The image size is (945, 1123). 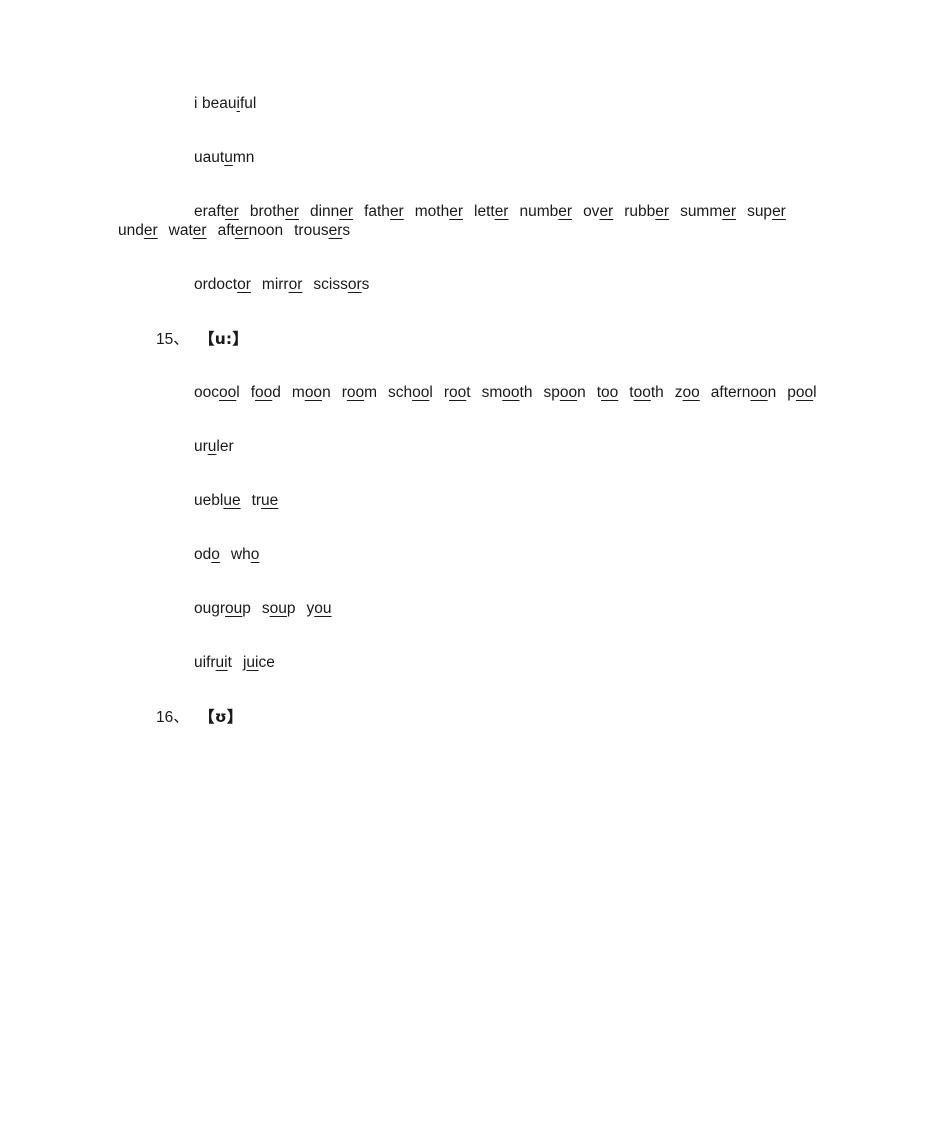 What do you see at coordinates (256, 501) in the screenshot?
I see `word-prefix: tr` at bounding box center [256, 501].